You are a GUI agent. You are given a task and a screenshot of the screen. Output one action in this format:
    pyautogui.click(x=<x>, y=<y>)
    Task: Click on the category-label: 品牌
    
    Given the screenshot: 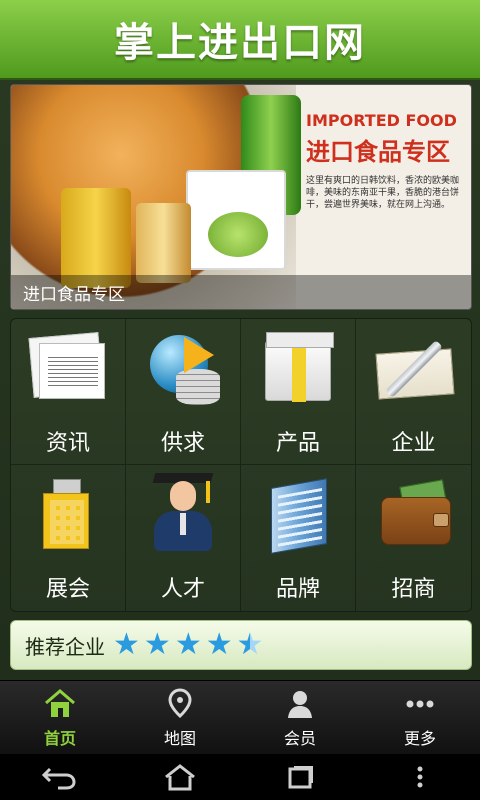 What is the action you would take?
    pyautogui.click(x=297, y=589)
    